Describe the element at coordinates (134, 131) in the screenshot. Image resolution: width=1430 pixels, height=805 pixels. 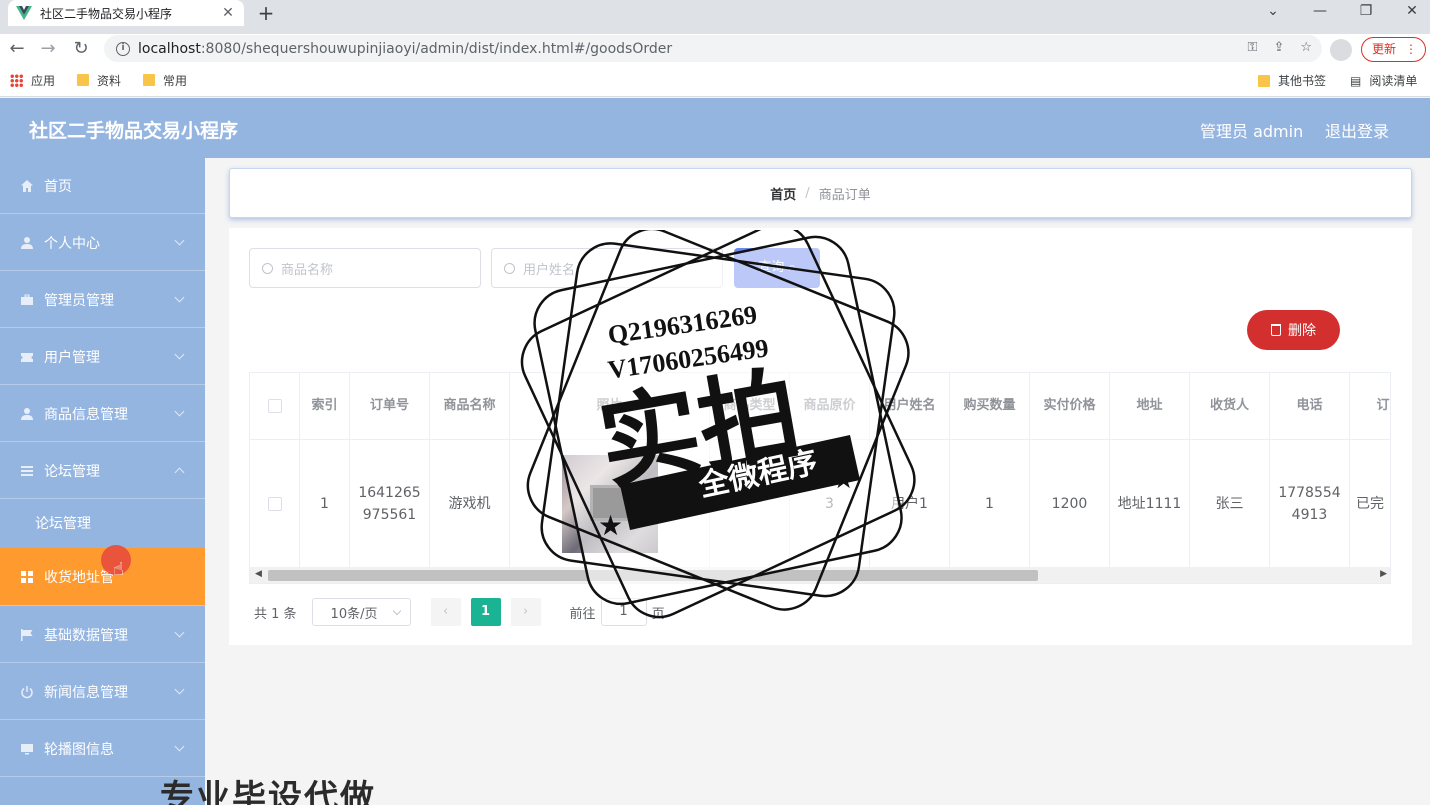
I see `app-title: 社区二手物品交易小程序` at that location.